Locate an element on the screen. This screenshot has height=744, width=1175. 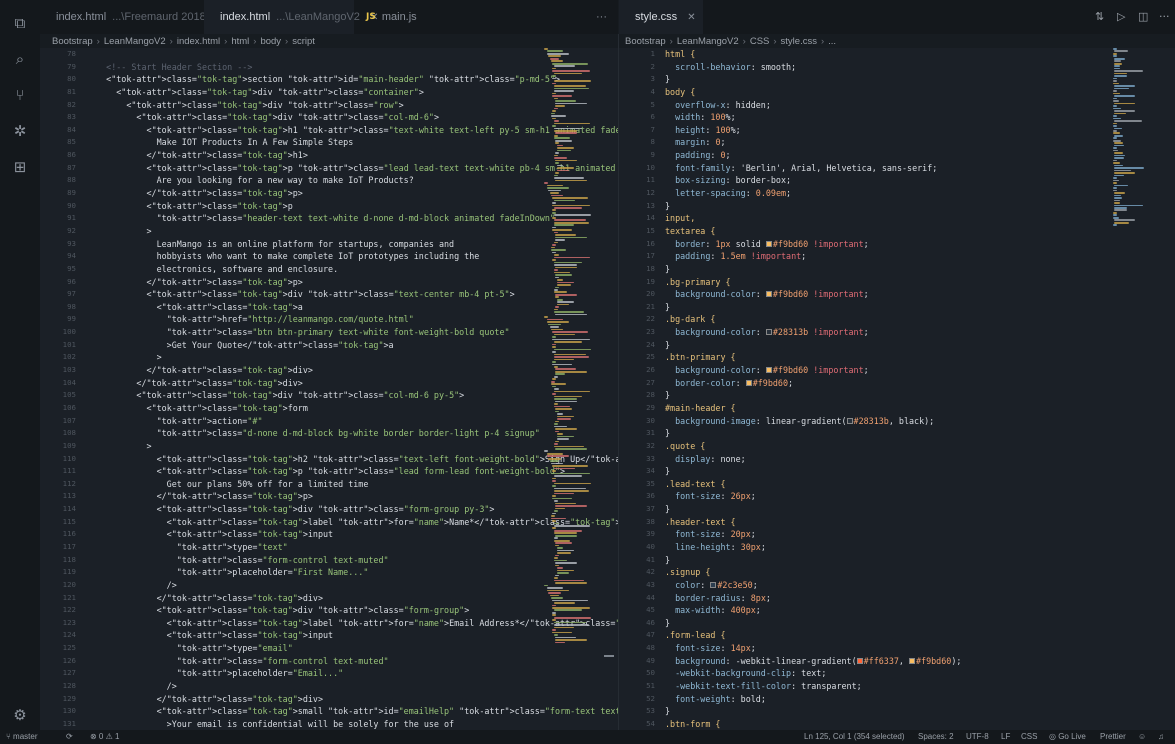
feedback-icon: ☺ is located at coordinates (1142, 737).